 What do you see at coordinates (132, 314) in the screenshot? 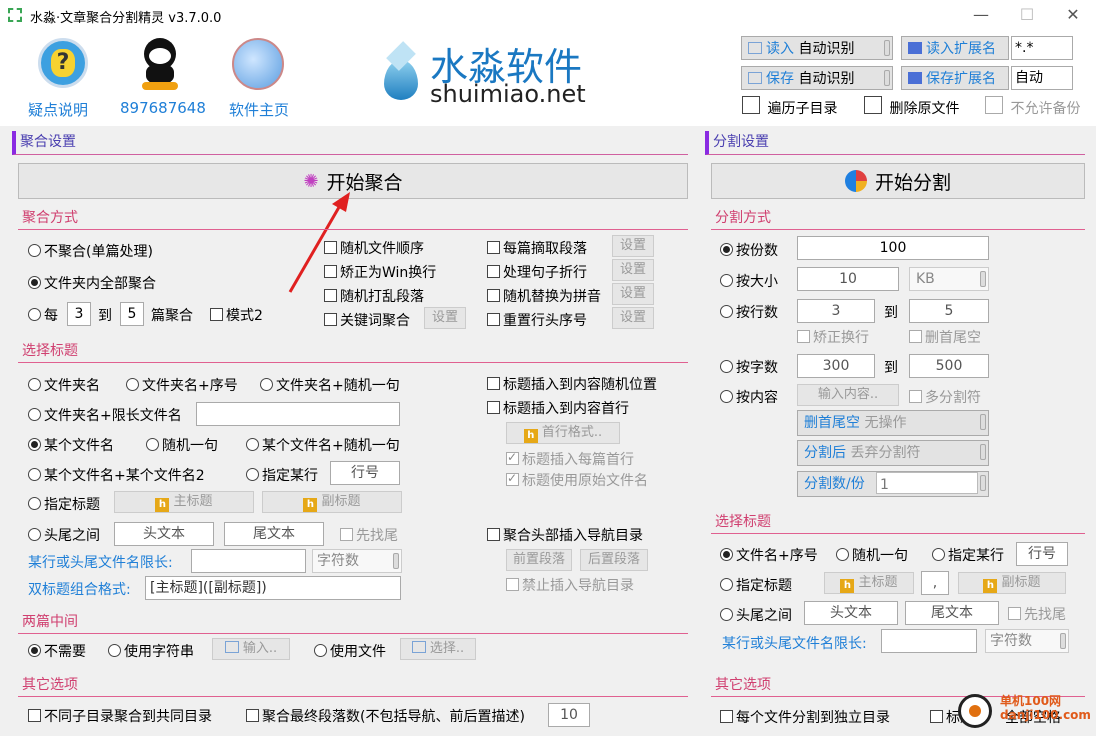
I see `every-to-input: 5` at bounding box center [132, 314].